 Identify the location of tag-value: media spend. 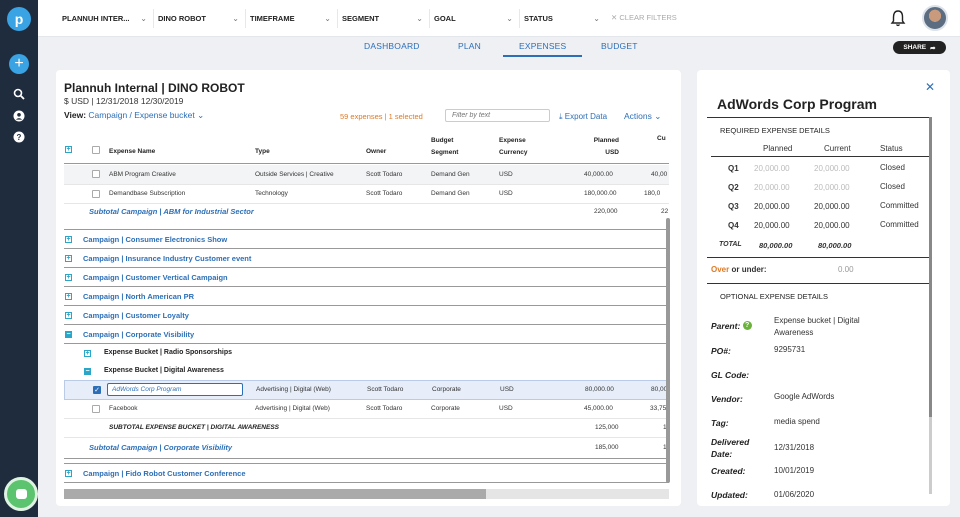
(797, 421).